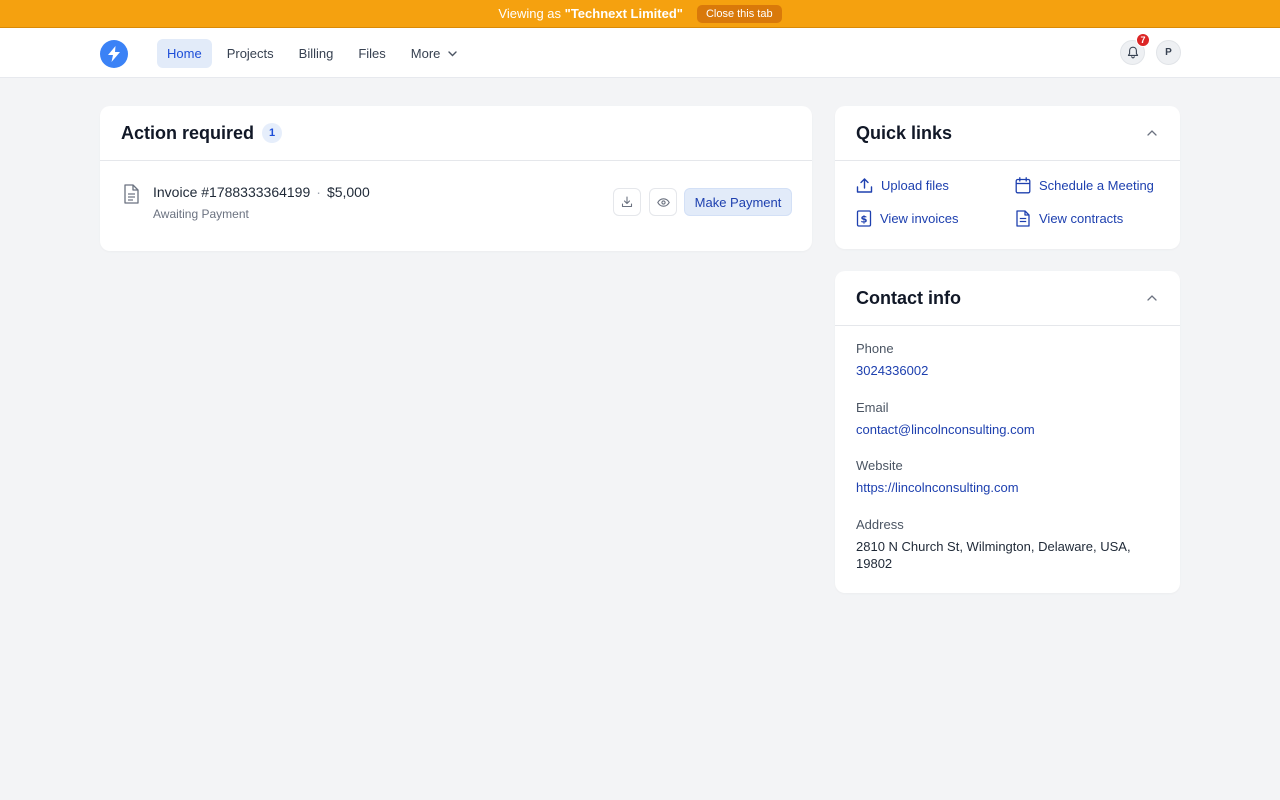  I want to click on eye-icon, so click(663, 202).